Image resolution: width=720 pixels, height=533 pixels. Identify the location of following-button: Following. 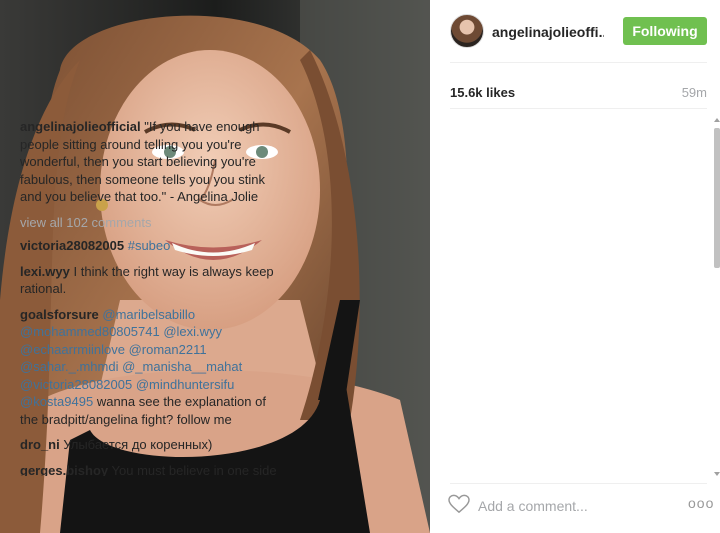
(665, 31).